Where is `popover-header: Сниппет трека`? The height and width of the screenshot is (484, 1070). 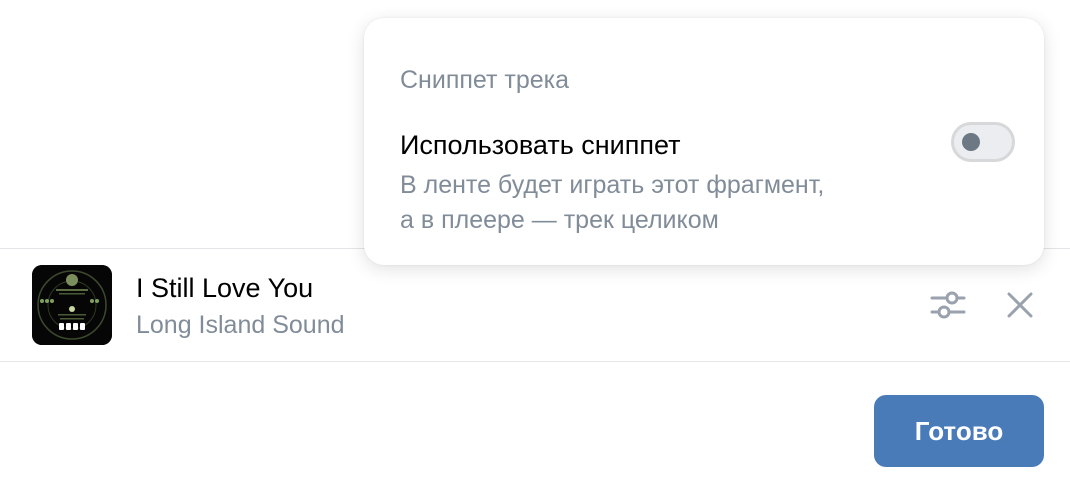
popover-header: Сниппет трека is located at coordinates (485, 80).